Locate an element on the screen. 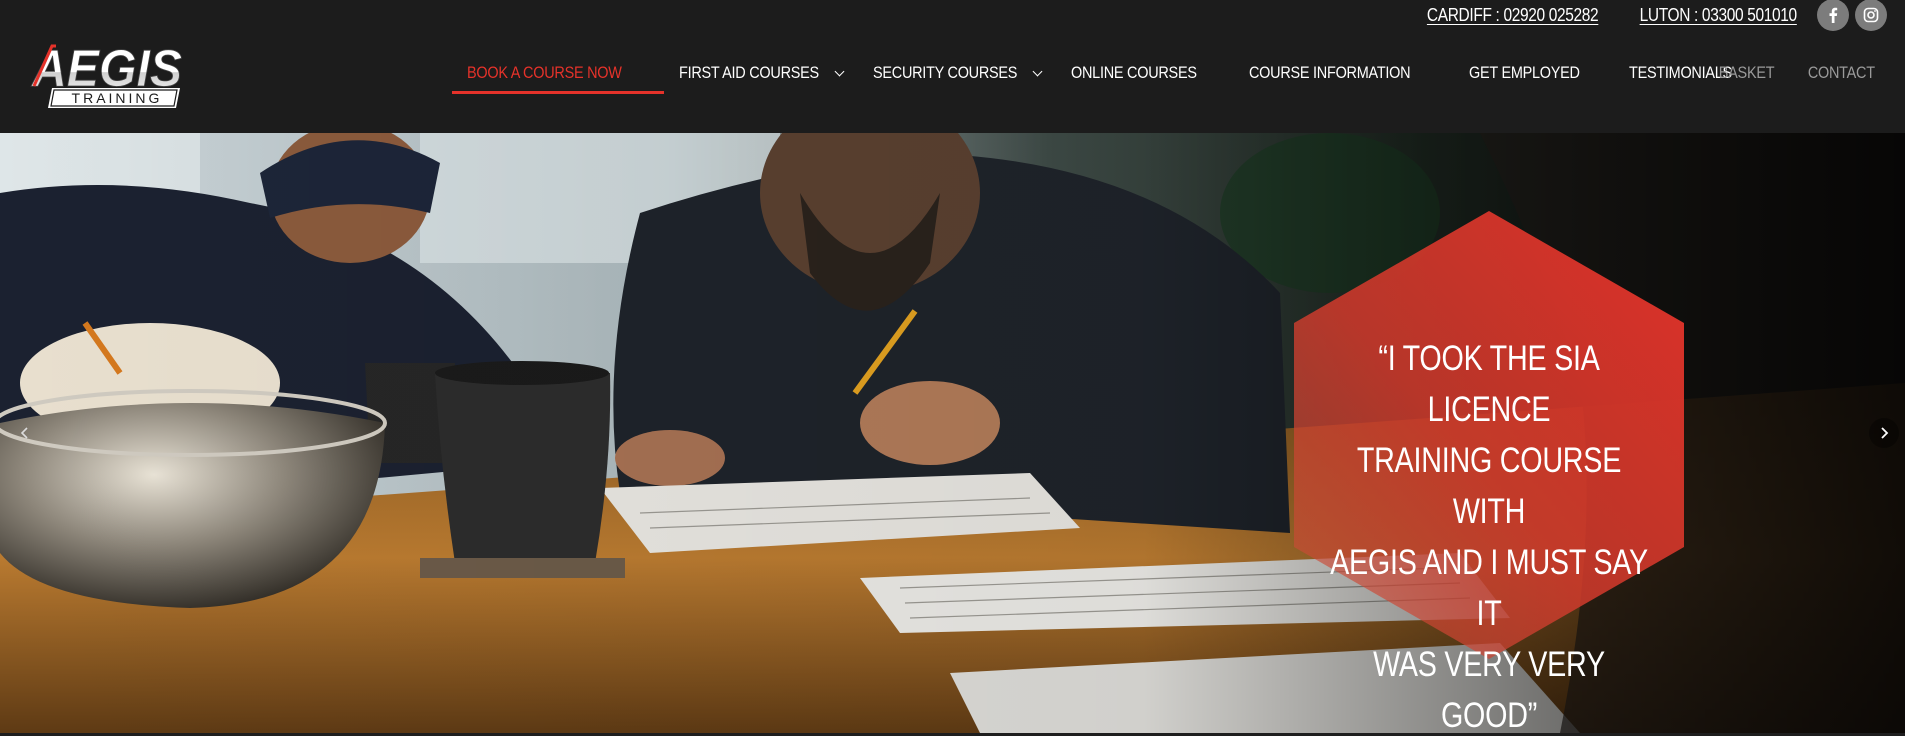 This screenshot has height=736, width=1905. facebook-icon is located at coordinates (1833, 15).